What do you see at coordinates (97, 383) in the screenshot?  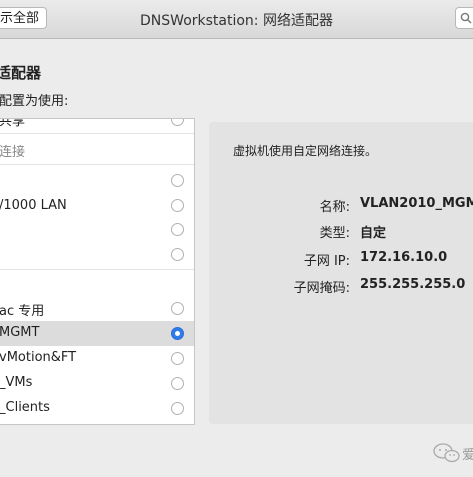 I see `list-item-vms: _VMs` at bounding box center [97, 383].